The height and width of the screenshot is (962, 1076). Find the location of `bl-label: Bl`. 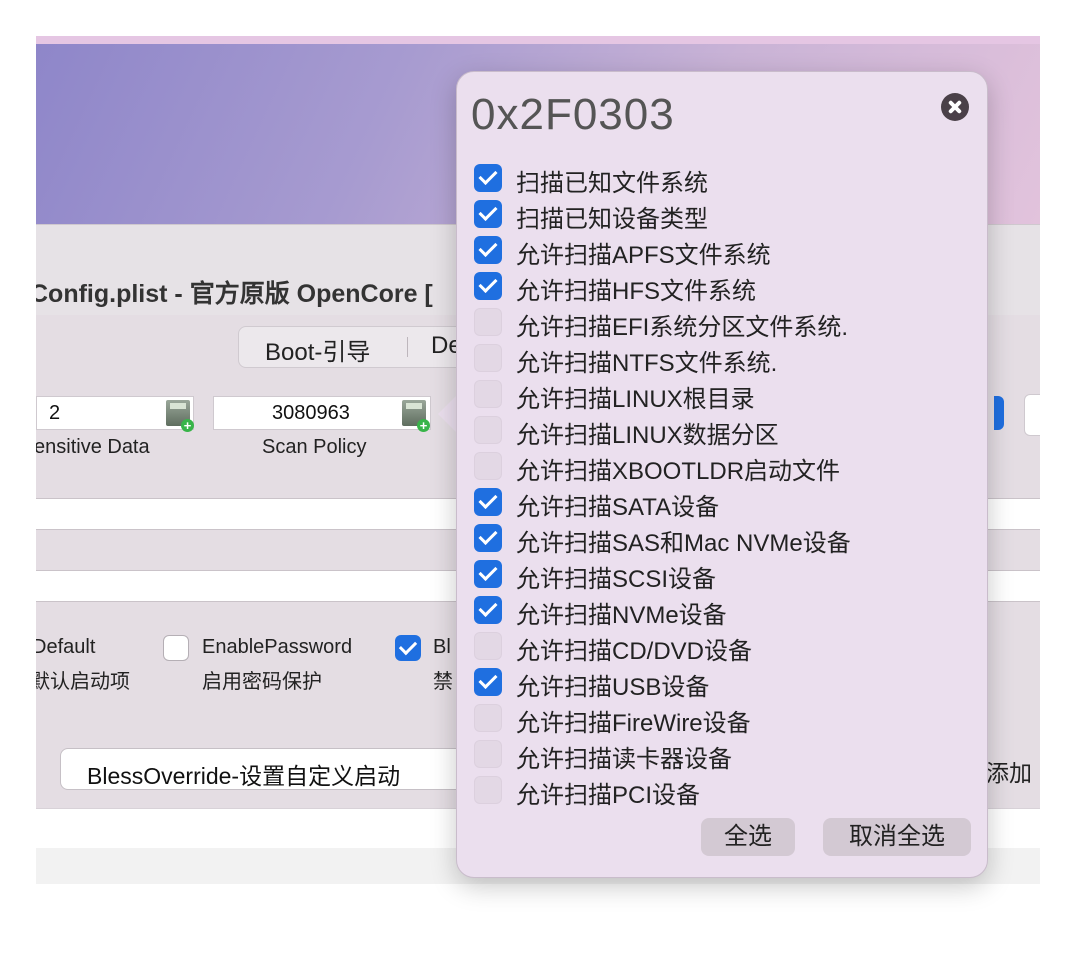

bl-label: Bl is located at coordinates (442, 647).